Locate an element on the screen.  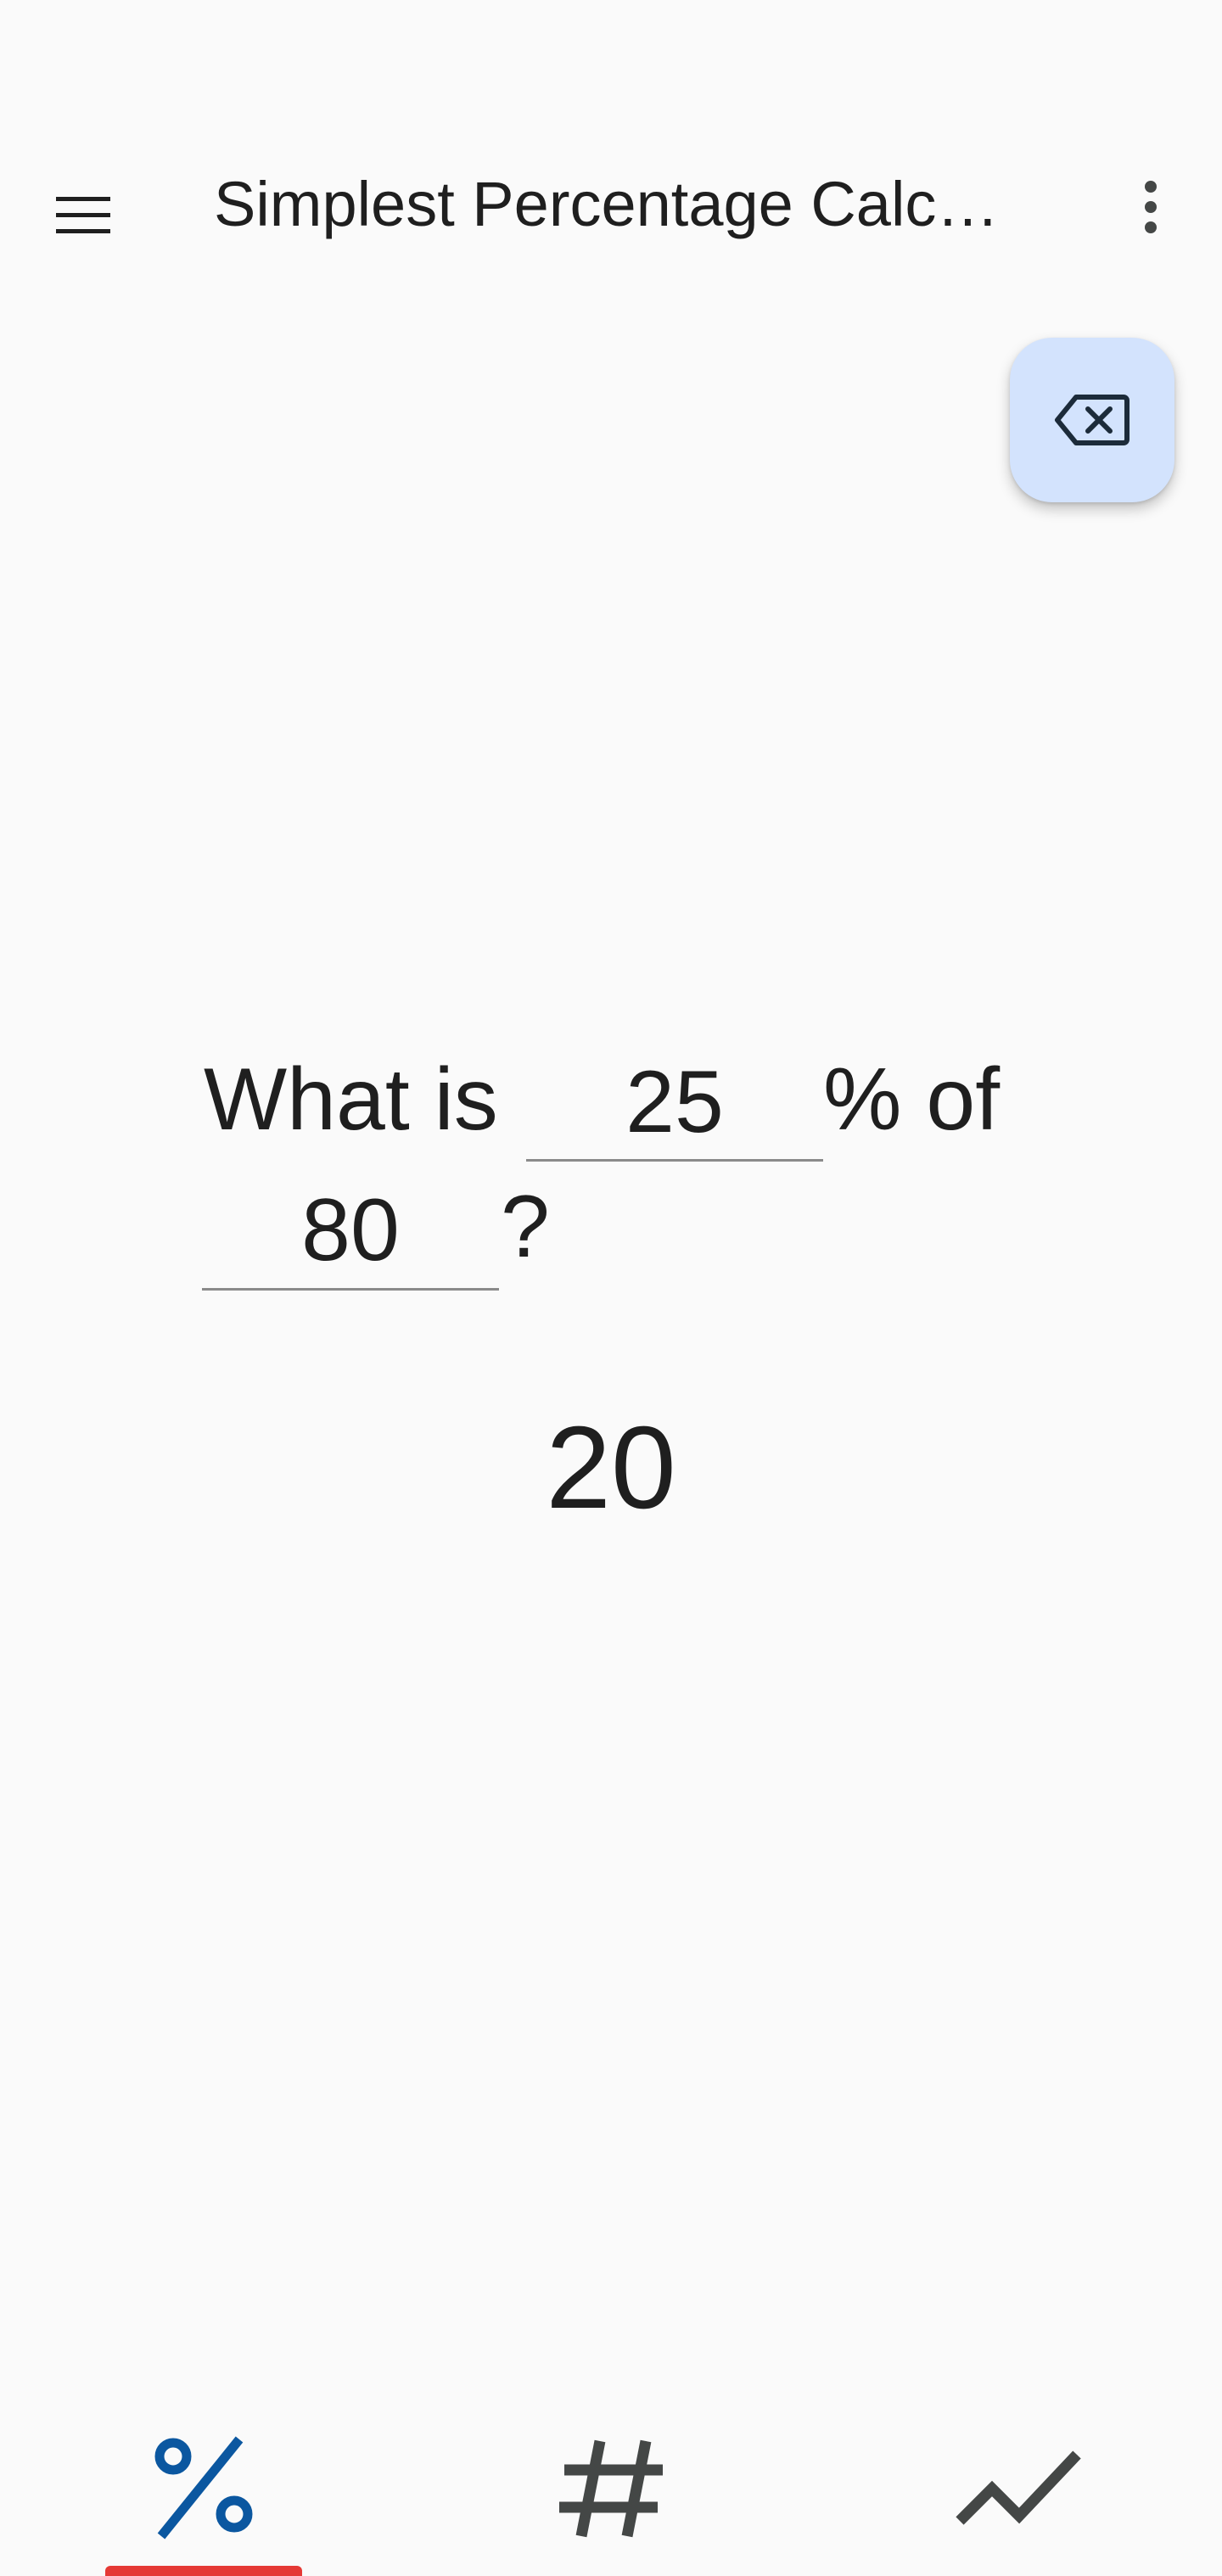
question-prefix: What is is located at coordinates (351, 1099).